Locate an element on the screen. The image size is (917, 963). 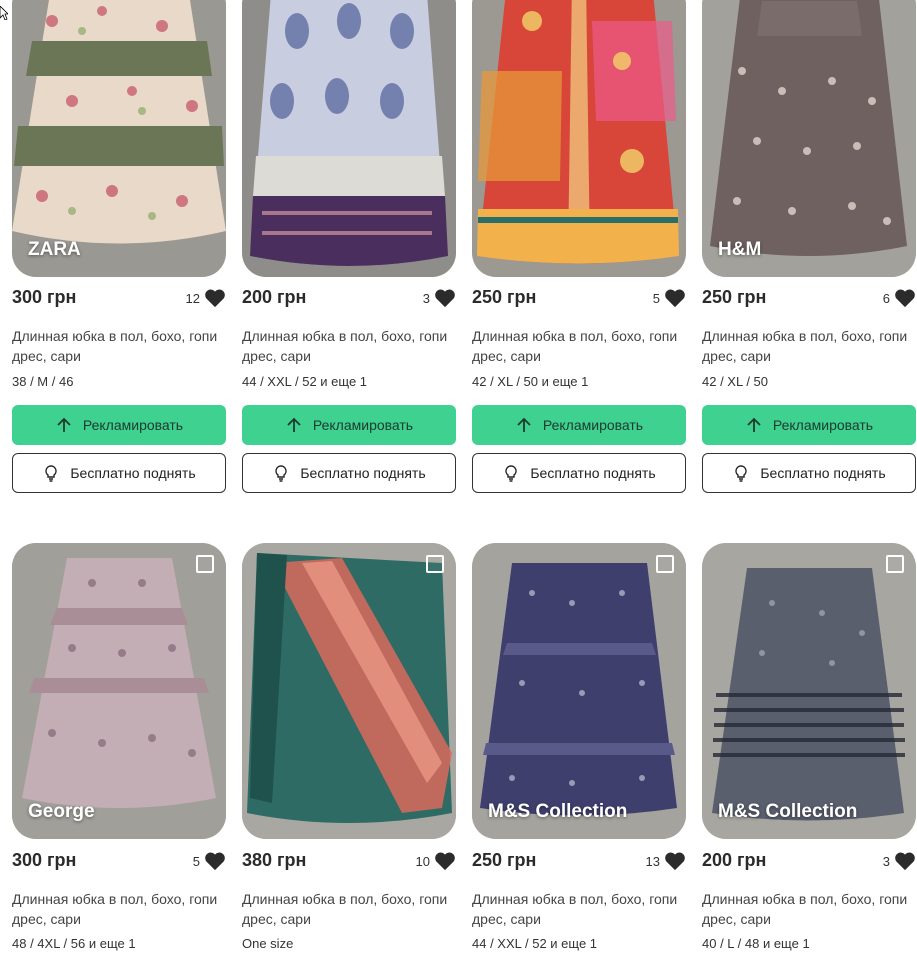
likes-counter: 13 is located at coordinates (666, 861).